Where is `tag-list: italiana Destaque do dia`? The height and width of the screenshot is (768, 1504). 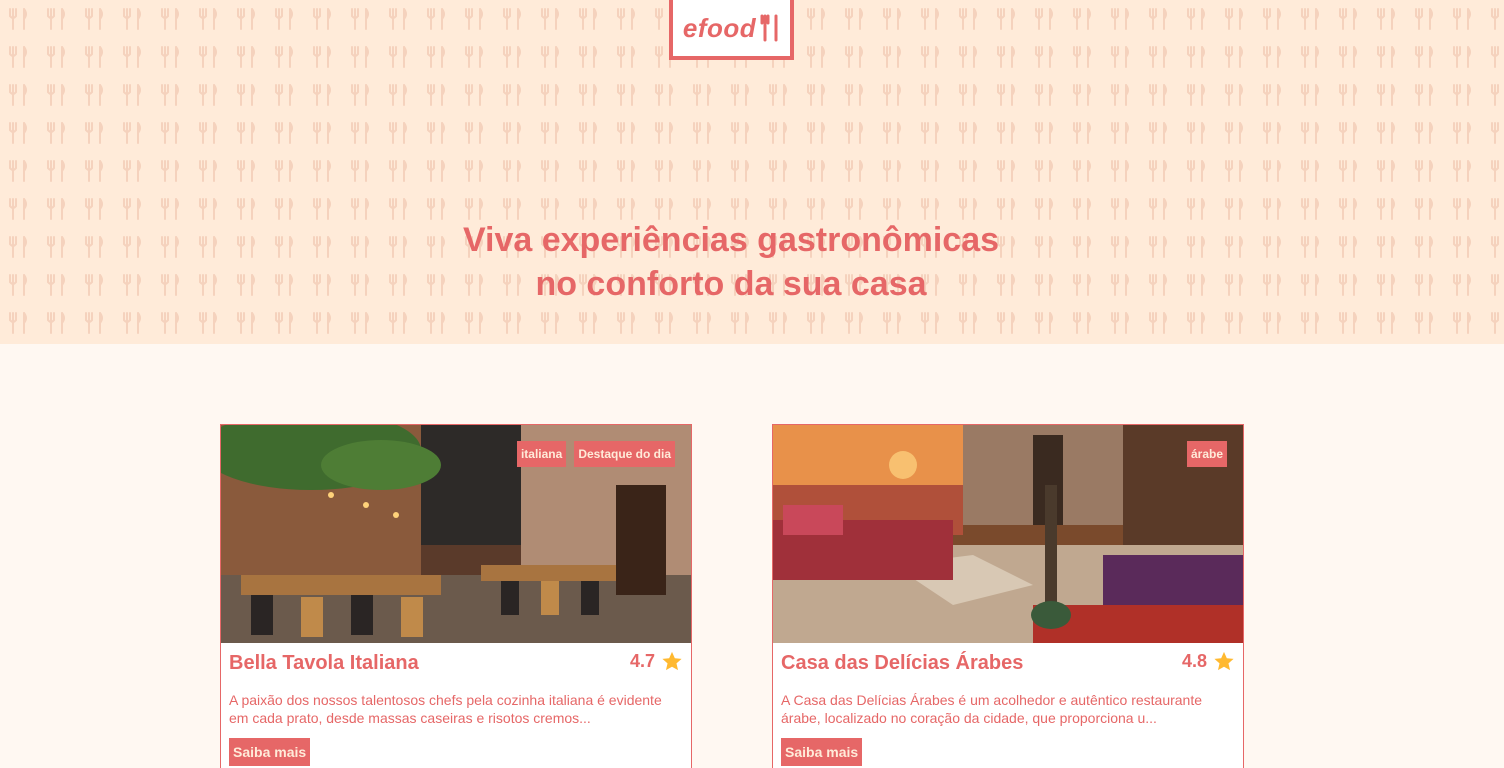
tag-list: italiana Destaque do dia is located at coordinates (595, 454).